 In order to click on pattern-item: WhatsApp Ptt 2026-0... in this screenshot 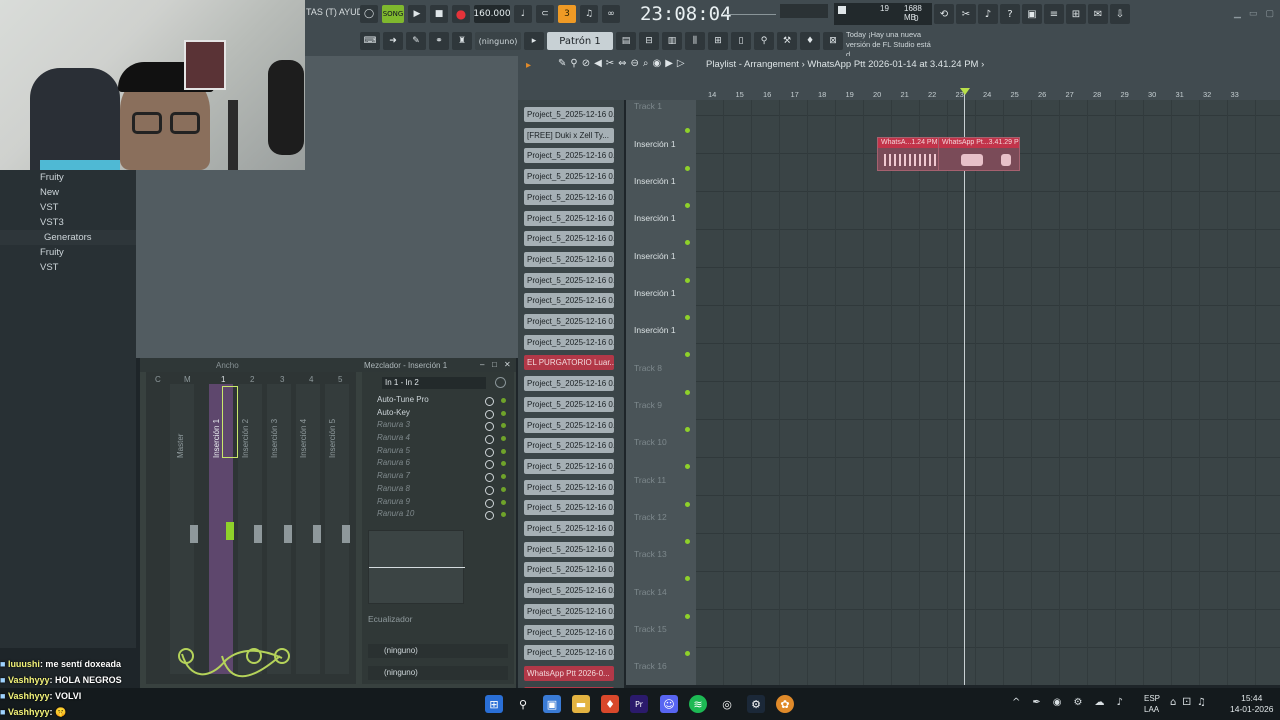, I will do `click(569, 673)`.